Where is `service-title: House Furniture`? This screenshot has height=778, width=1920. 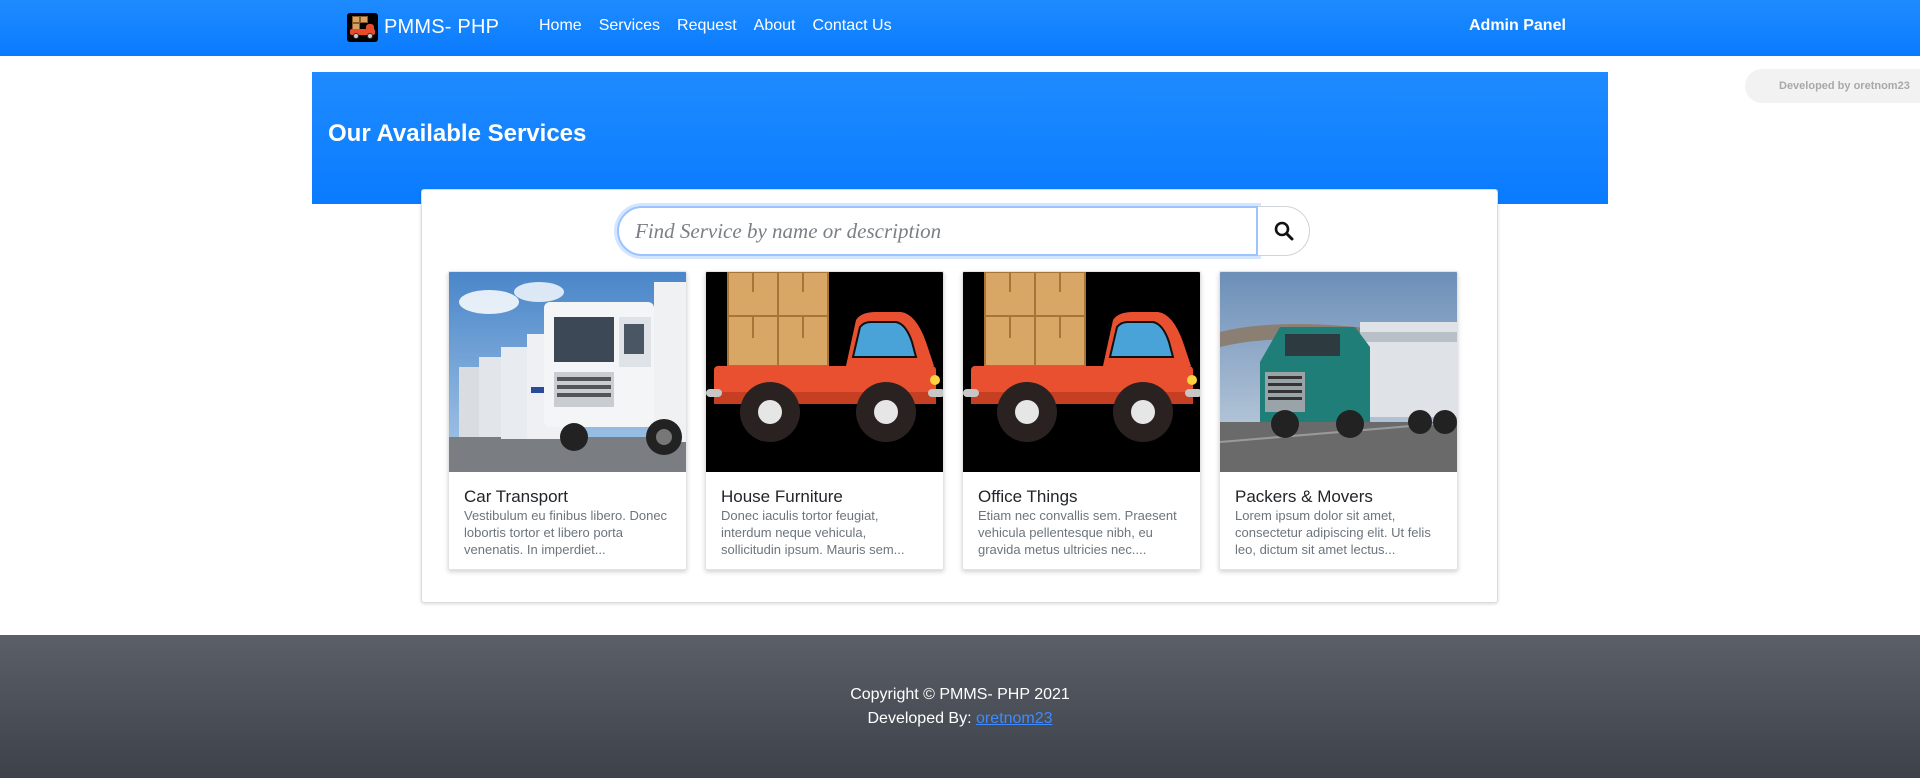 service-title: House Furniture is located at coordinates (782, 496).